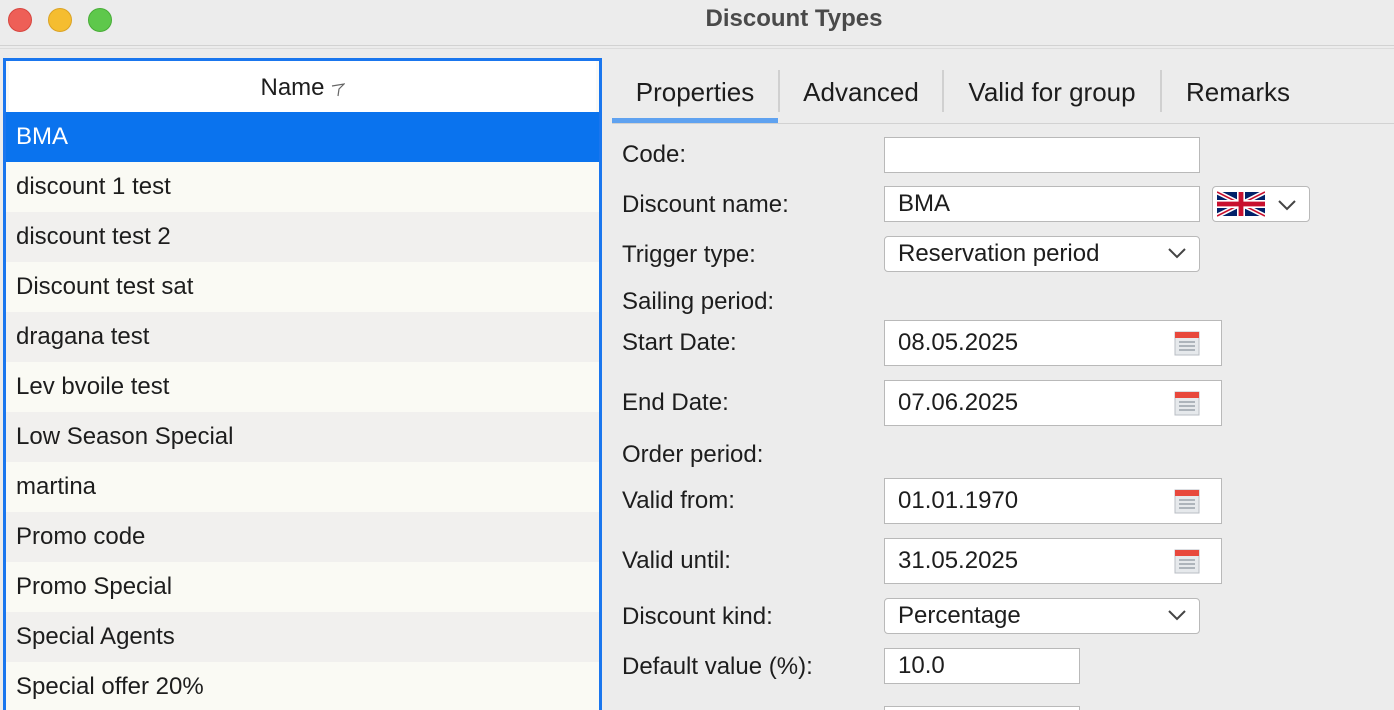  What do you see at coordinates (861, 94) in the screenshot?
I see `tab-advanced: Advanced` at bounding box center [861, 94].